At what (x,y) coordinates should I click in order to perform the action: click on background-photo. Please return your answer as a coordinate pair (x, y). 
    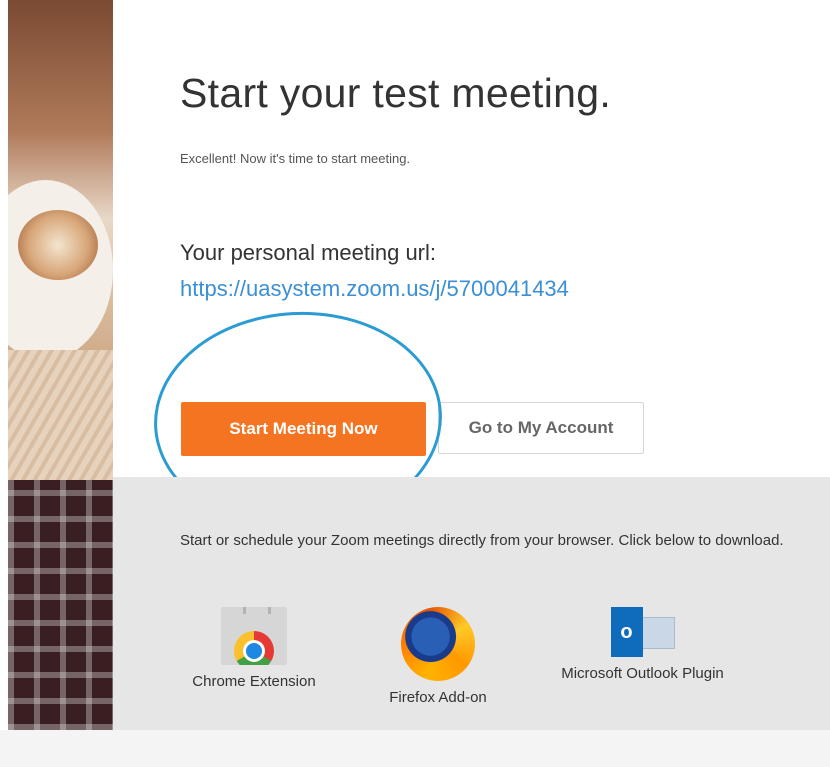
    Looking at the image, I should click on (60, 365).